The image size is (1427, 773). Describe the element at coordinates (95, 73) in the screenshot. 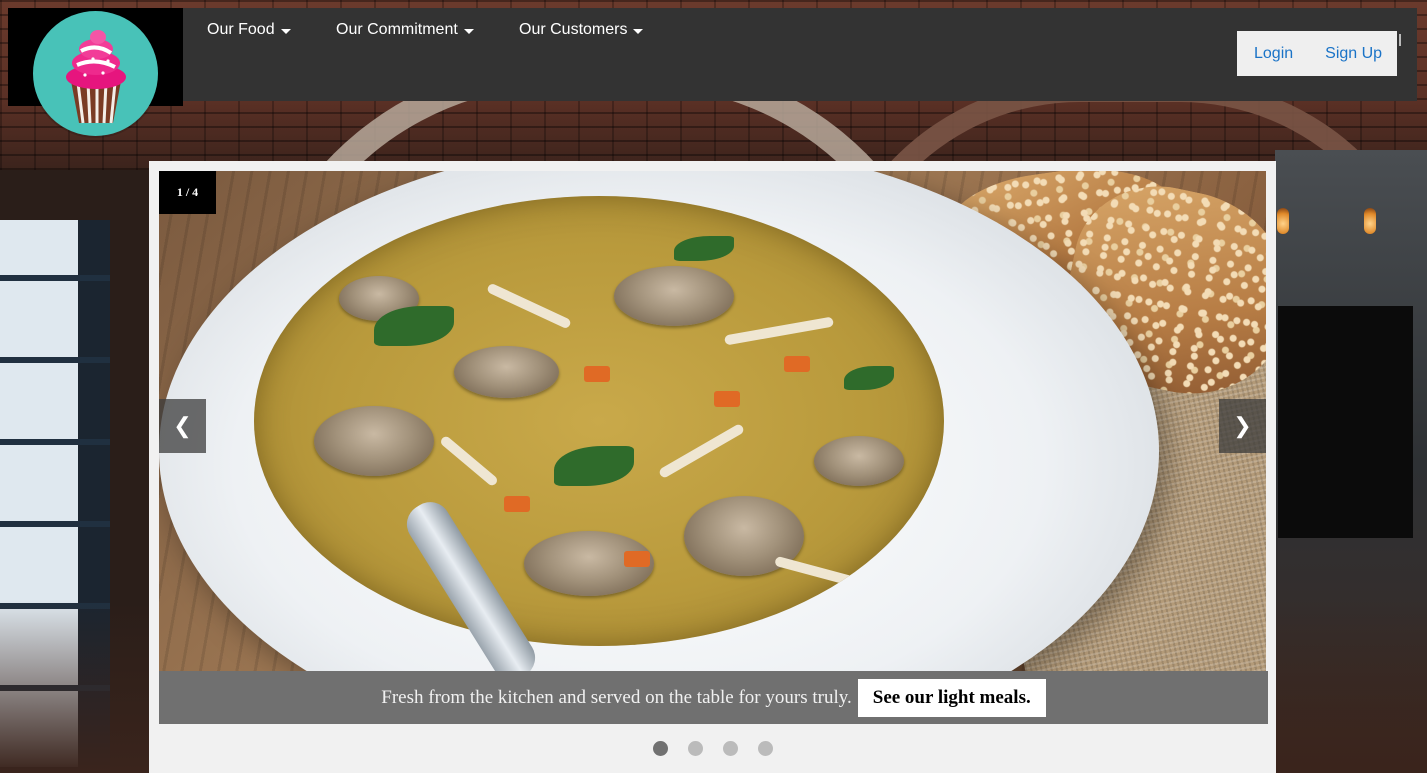

I see `cupcake-icon` at that location.